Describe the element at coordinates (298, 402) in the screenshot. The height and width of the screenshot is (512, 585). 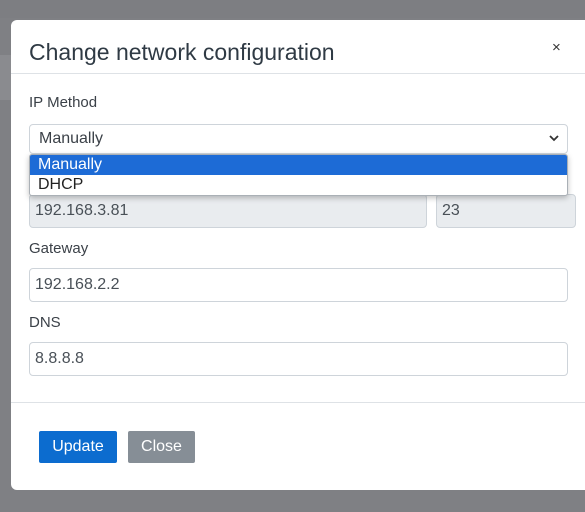
I see `footer-divider` at that location.